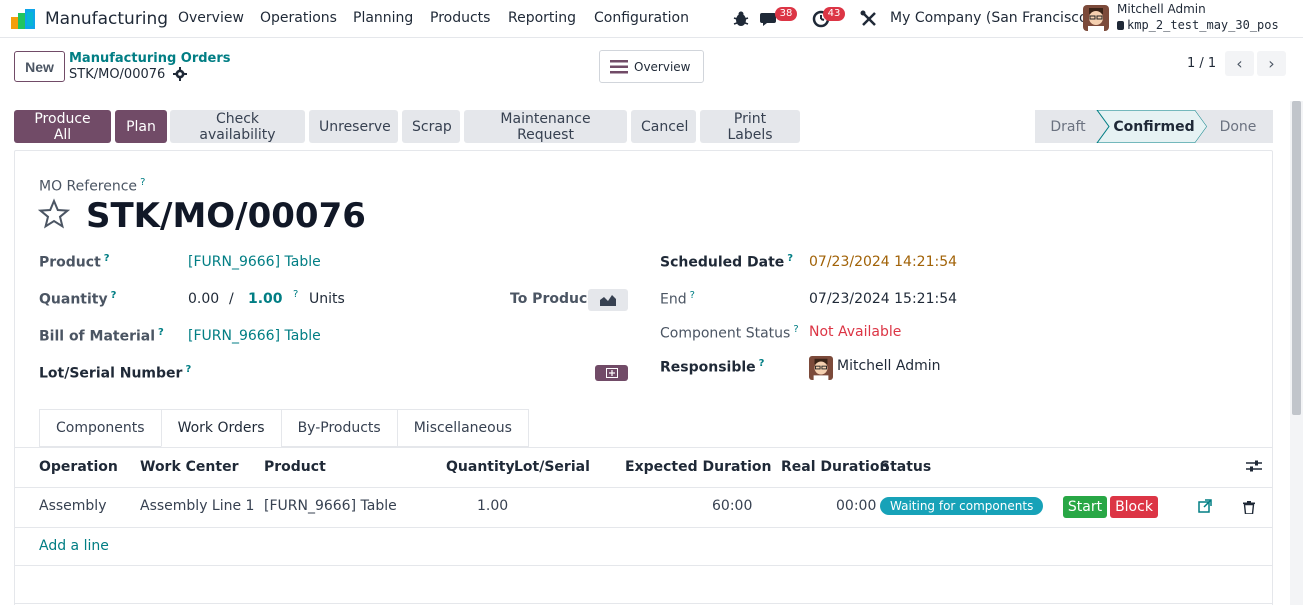  I want to click on column-real-duration: Real Duration, so click(835, 467).